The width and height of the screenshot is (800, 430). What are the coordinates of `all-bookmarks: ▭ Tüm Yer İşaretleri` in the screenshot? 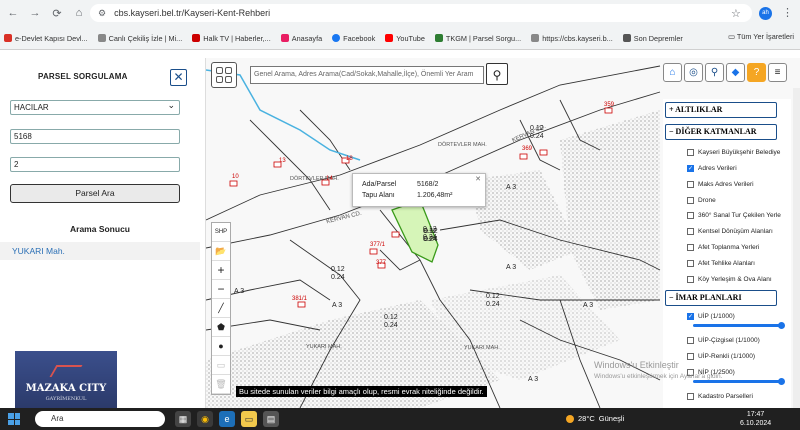 It's located at (761, 36).